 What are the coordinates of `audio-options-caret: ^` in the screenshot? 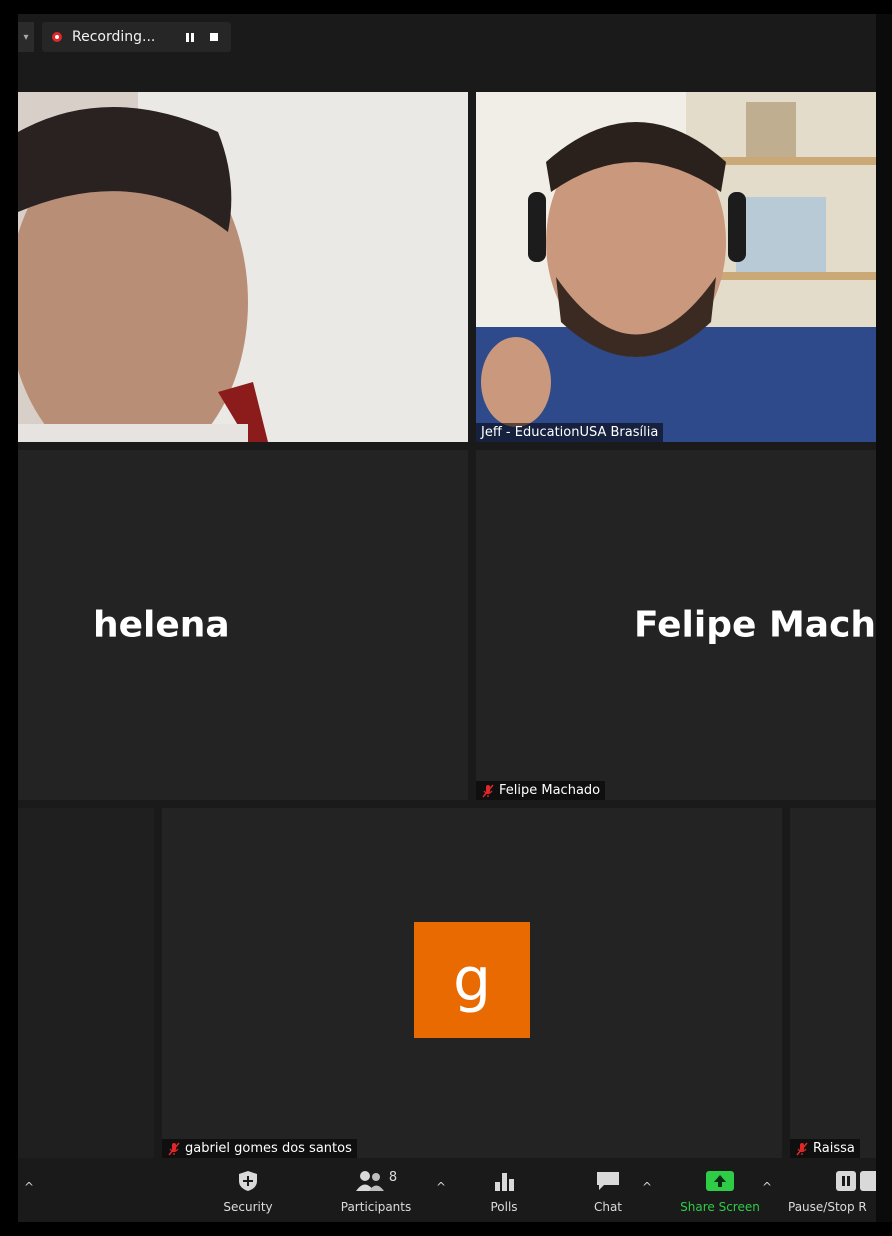 It's located at (29, 1187).